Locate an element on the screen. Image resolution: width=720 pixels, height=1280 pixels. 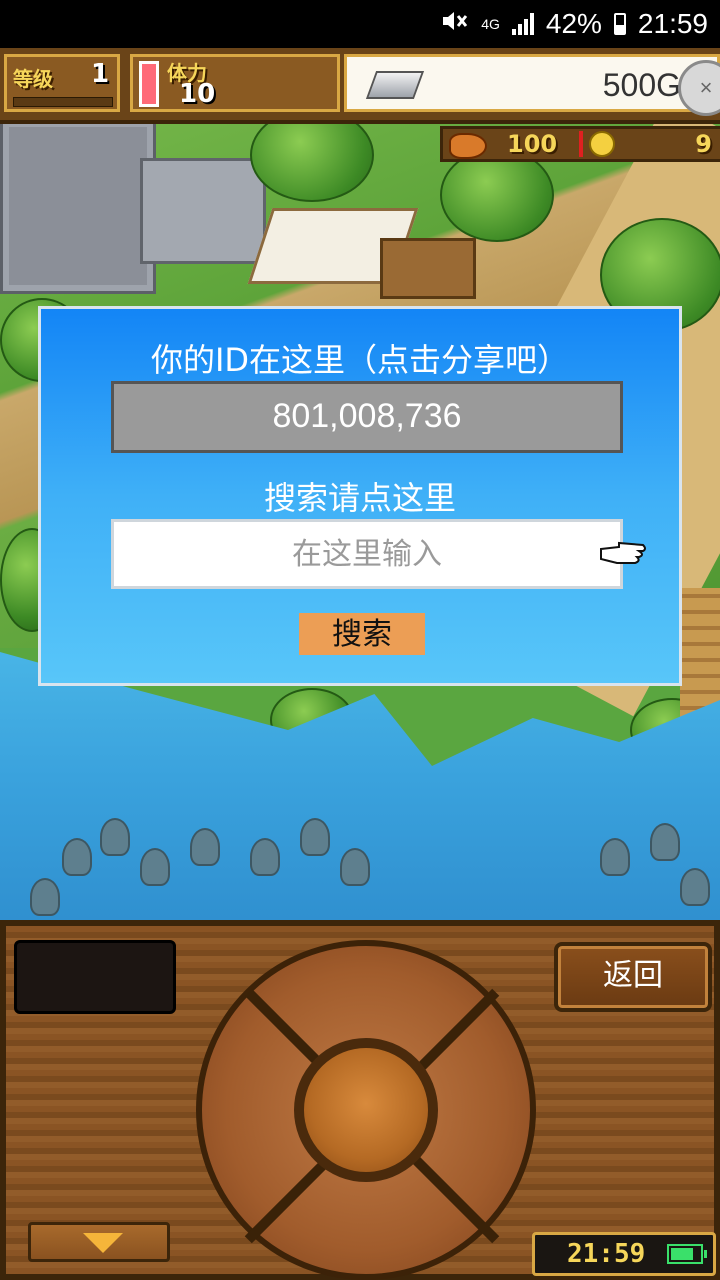
pointing-hand-icon is located at coordinates (624, 552).